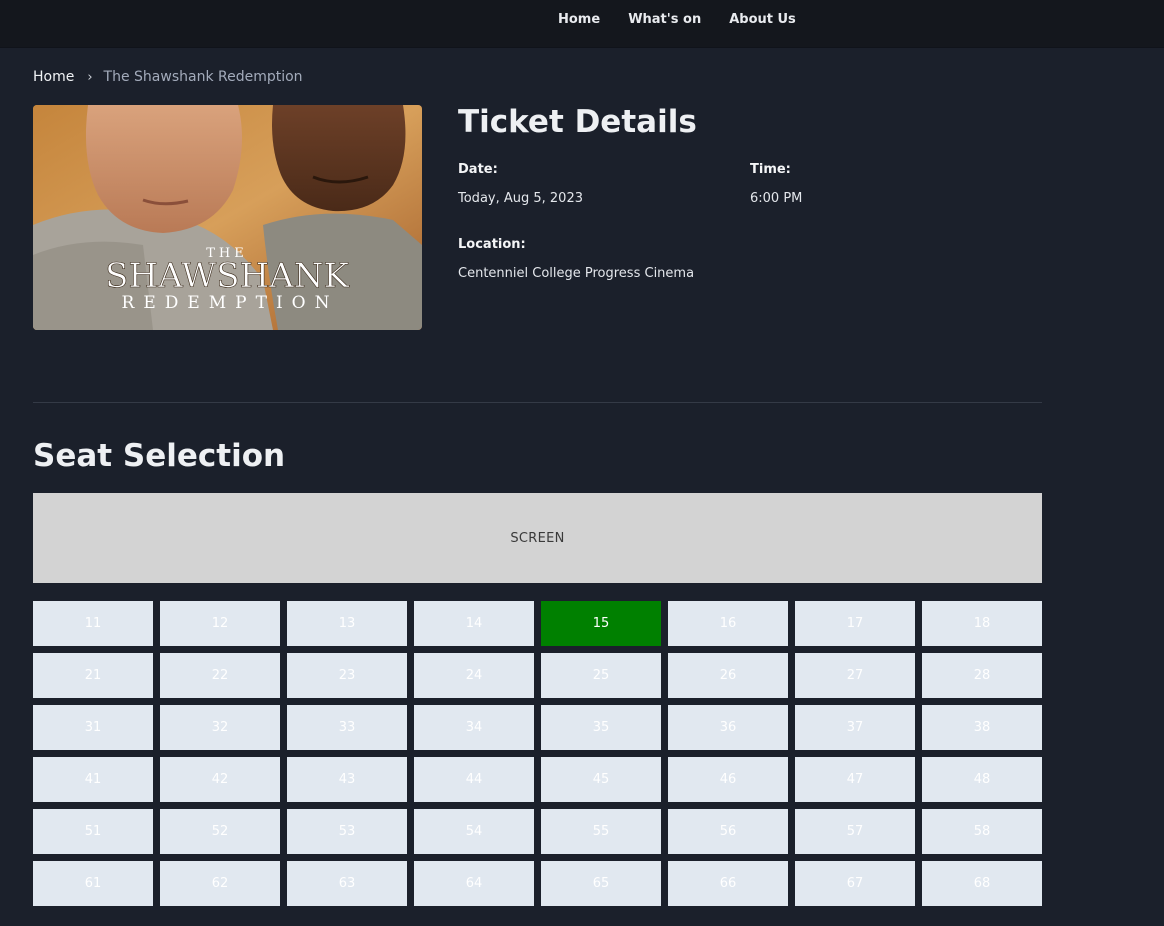 This screenshot has height=926, width=1164. Describe the element at coordinates (728, 623) in the screenshot. I see `seat-16: 16` at that location.